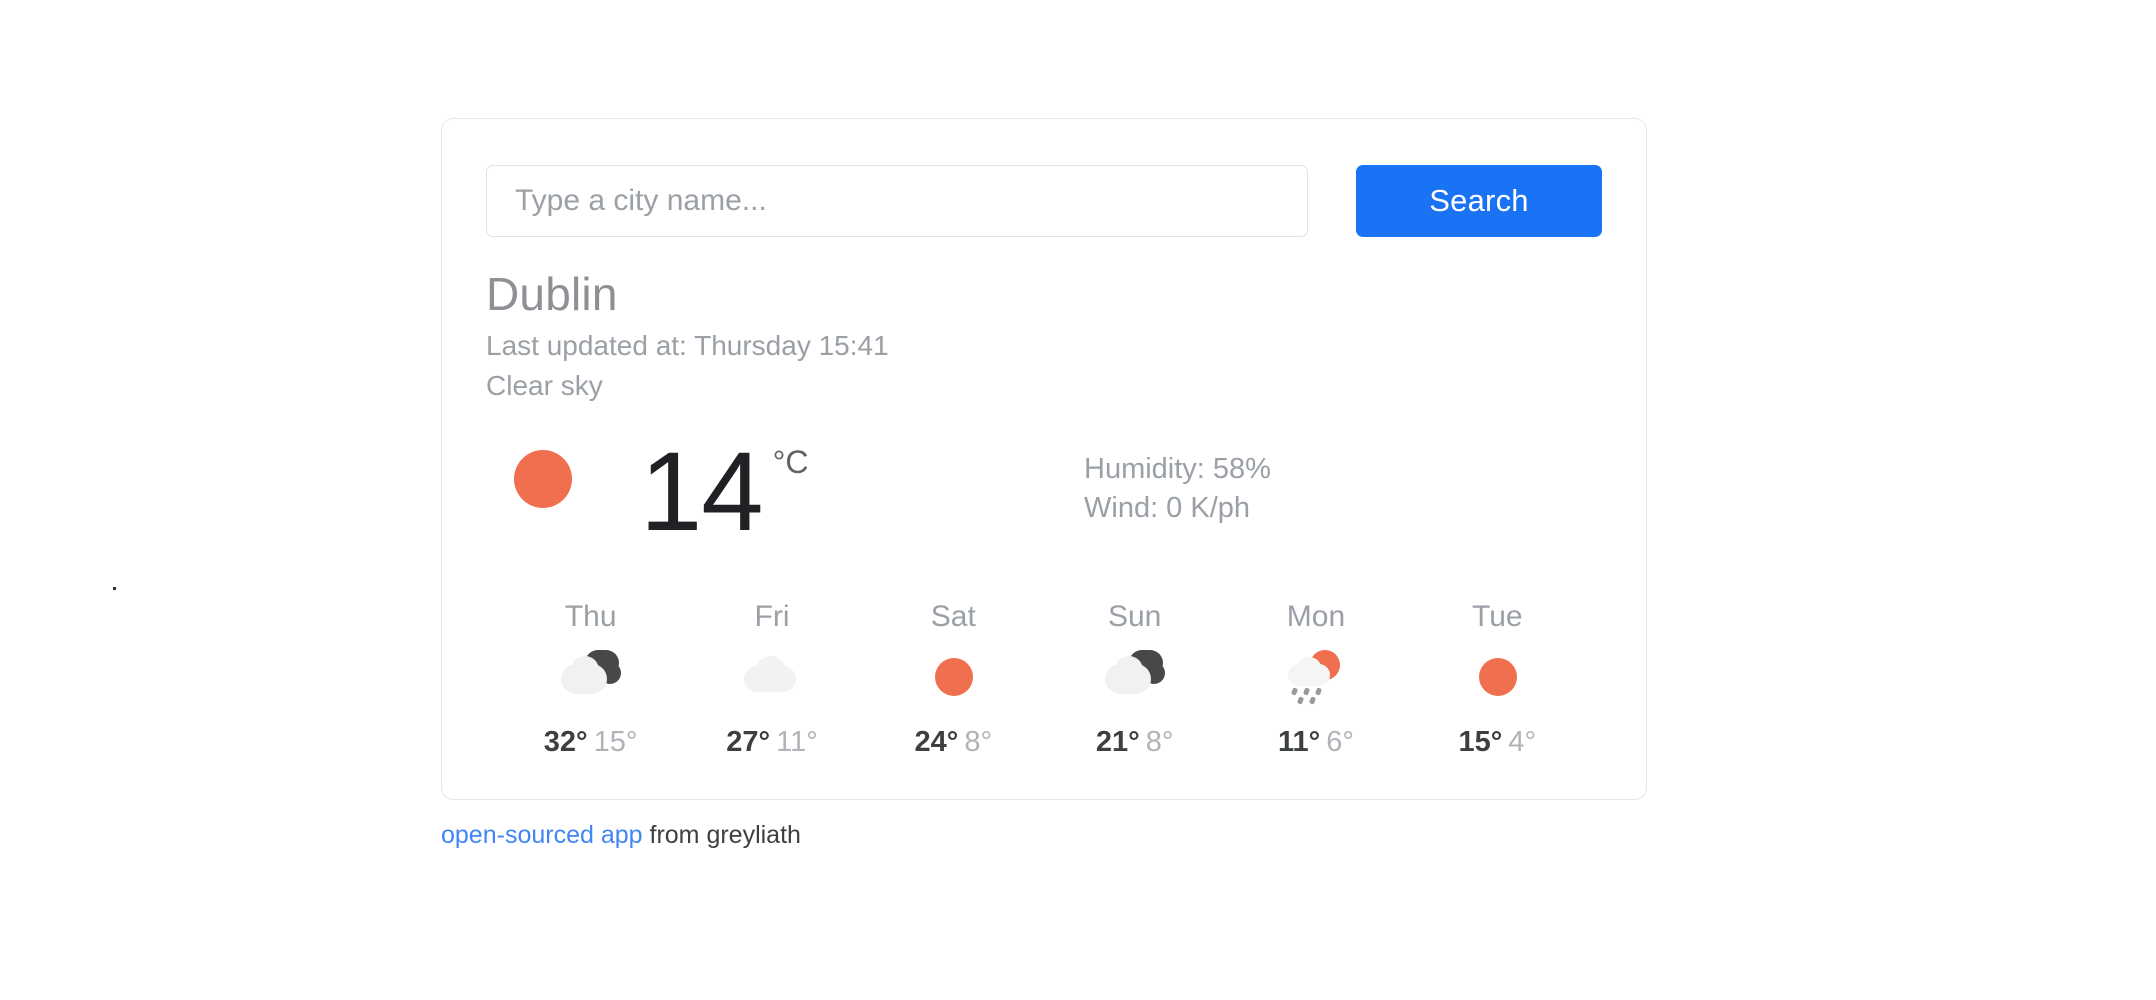 The height and width of the screenshot is (1000, 2156). I want to click on temperature-readout: 14 °C, so click(724, 492).